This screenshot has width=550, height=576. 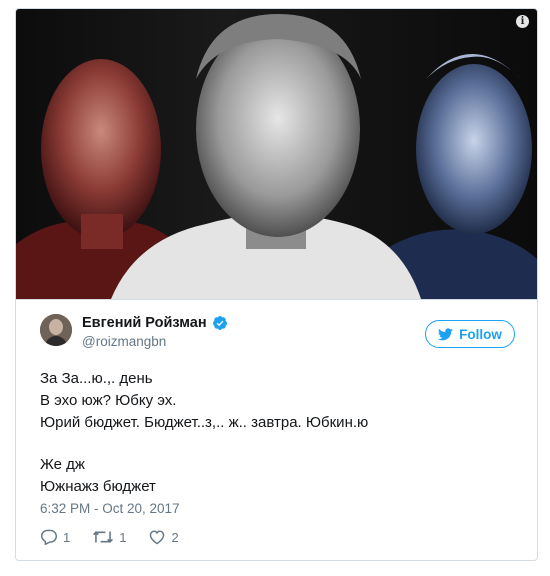 What do you see at coordinates (480, 334) in the screenshot?
I see `follow-label: Follow` at bounding box center [480, 334].